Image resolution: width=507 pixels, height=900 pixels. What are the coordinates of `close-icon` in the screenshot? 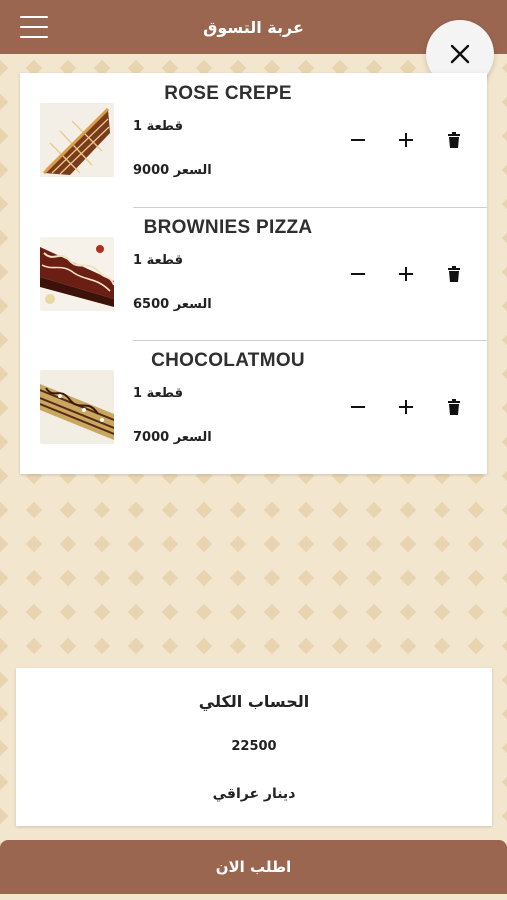 It's located at (460, 54).